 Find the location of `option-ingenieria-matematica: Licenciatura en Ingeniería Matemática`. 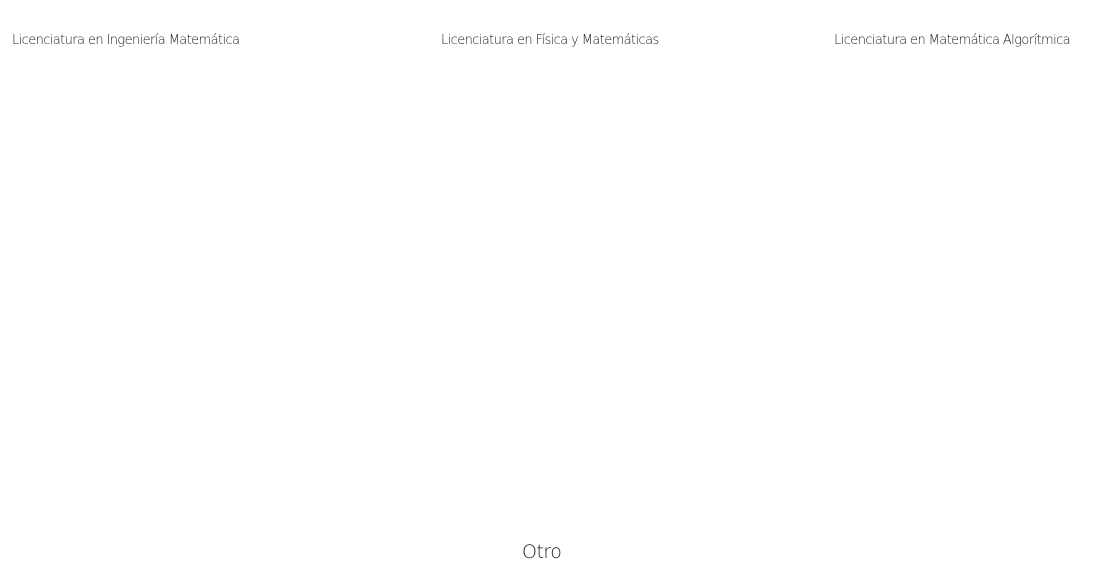

option-ingenieria-matematica: Licenciatura en Ingeniería Matemática is located at coordinates (126, 40).